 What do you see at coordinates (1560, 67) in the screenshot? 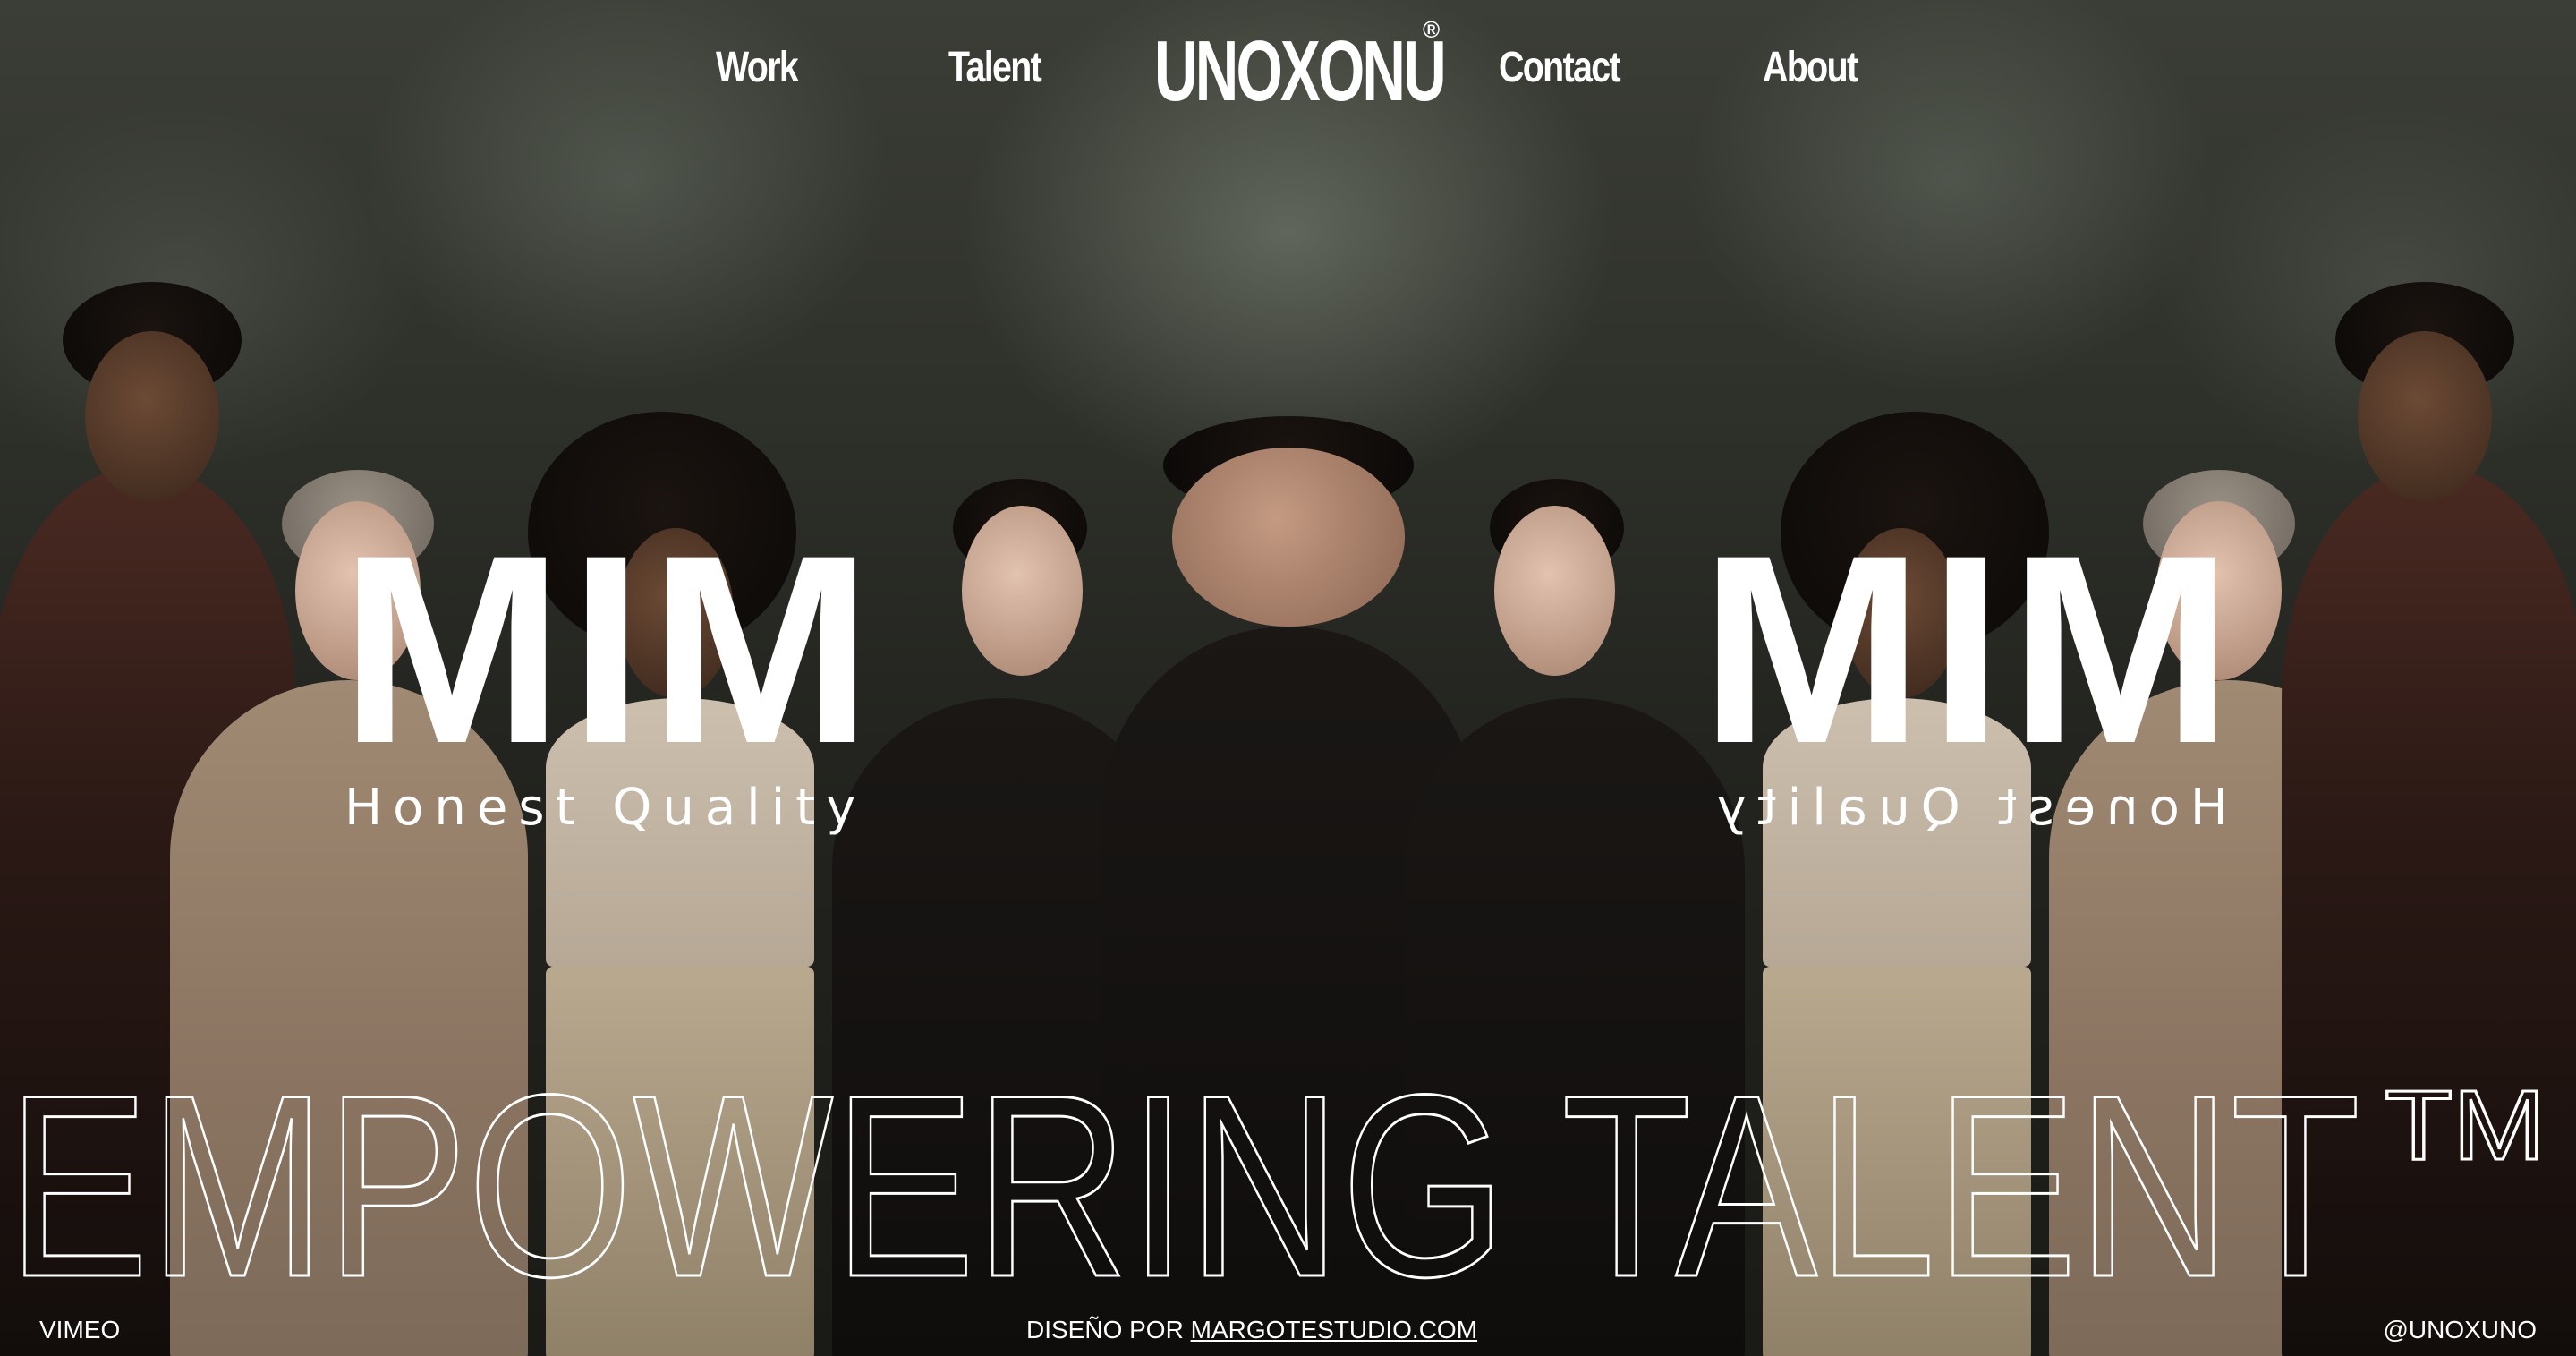
I see `nav-contact: Contact` at bounding box center [1560, 67].